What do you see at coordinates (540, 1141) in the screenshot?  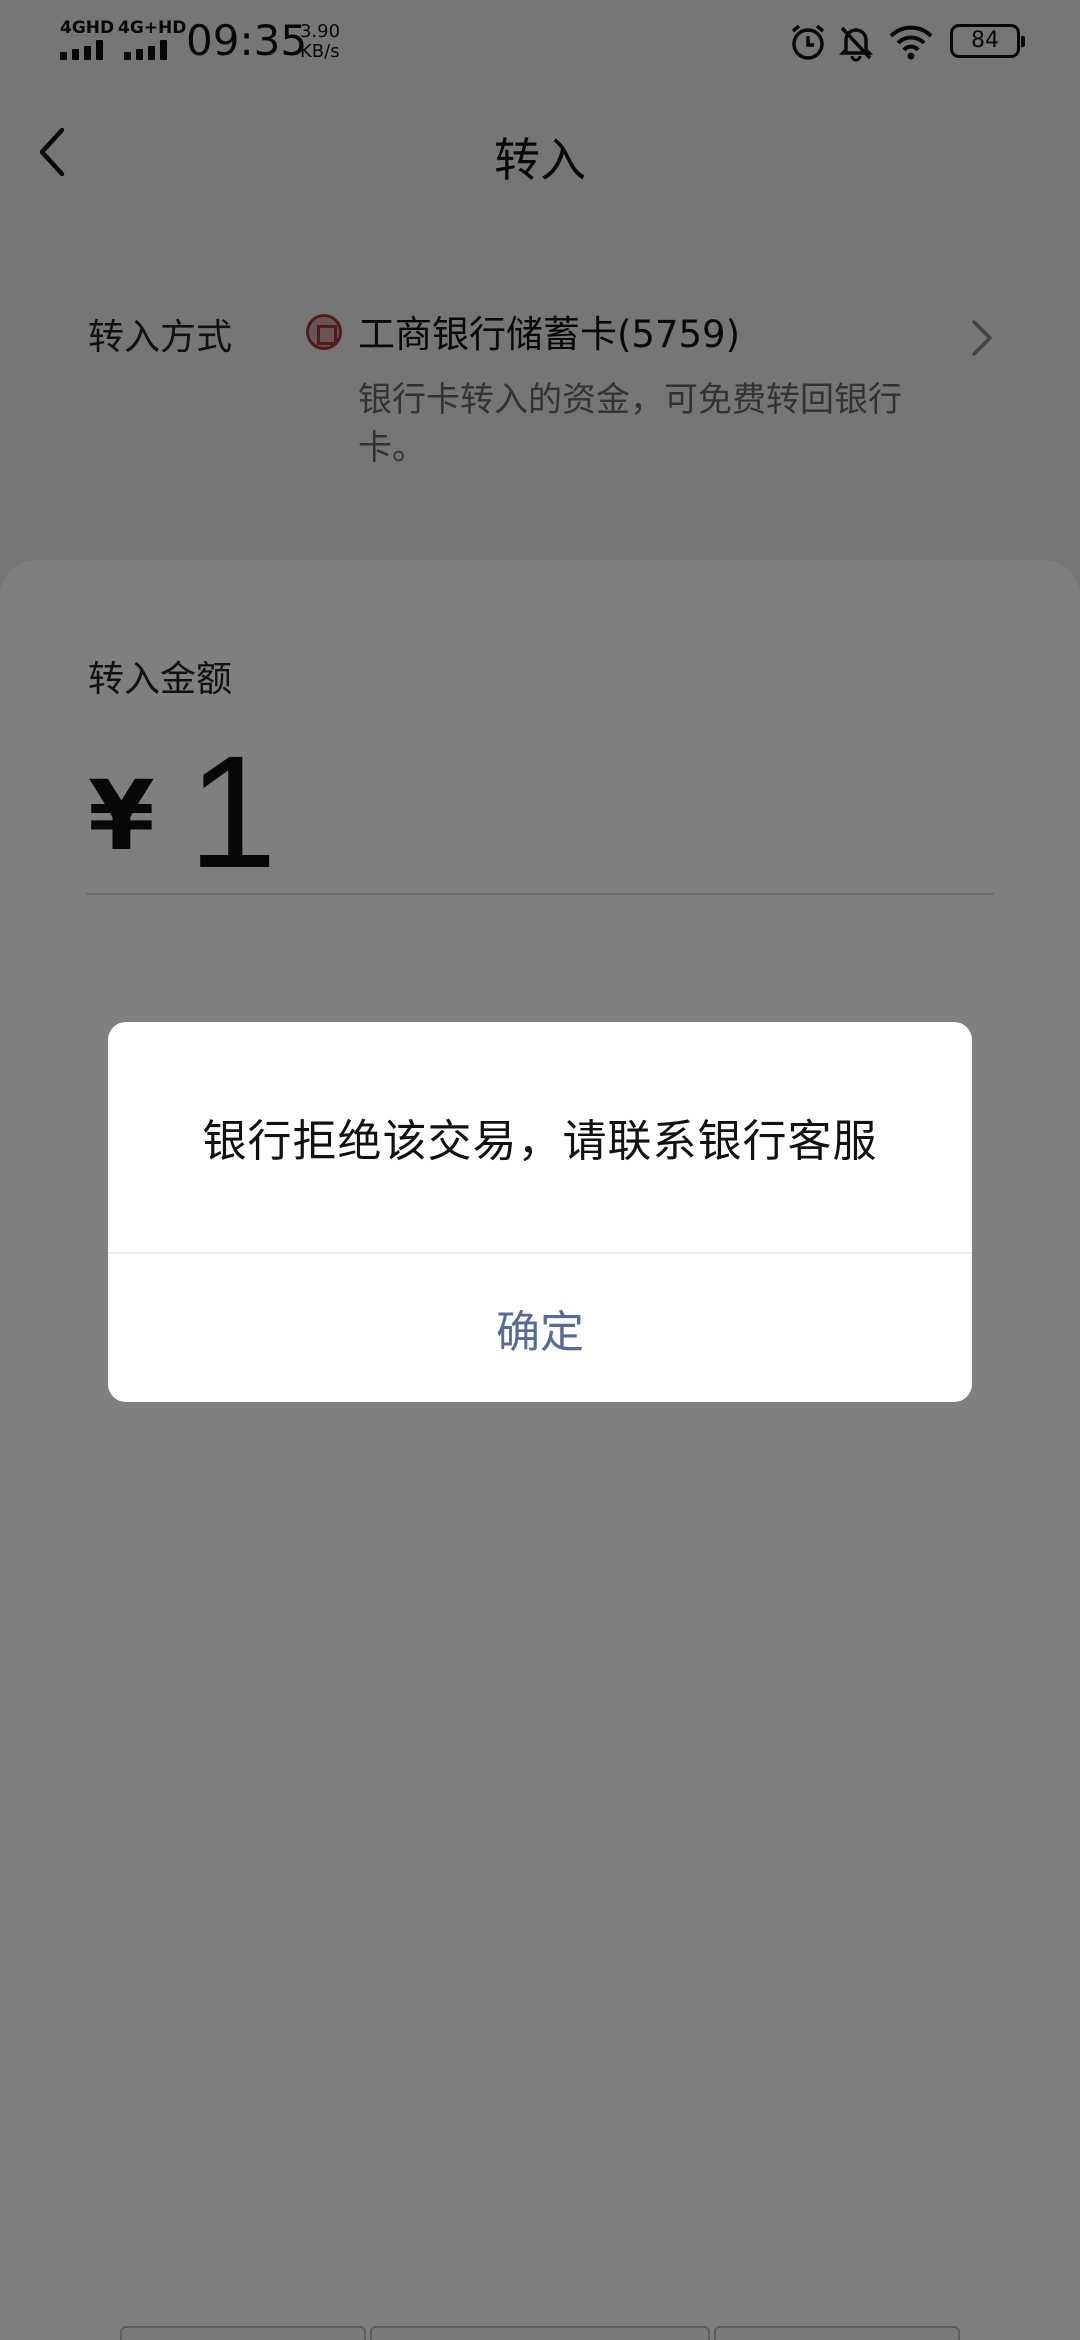 I see `dialog-message: 银行拒绝该交易，请联系银行客服` at bounding box center [540, 1141].